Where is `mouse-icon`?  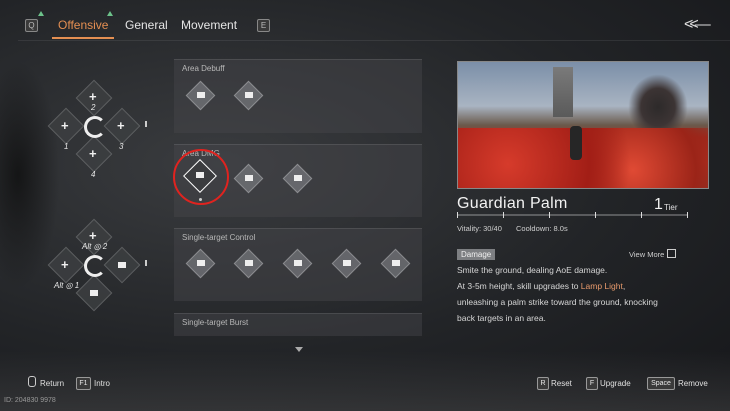 mouse-icon is located at coordinates (32, 381).